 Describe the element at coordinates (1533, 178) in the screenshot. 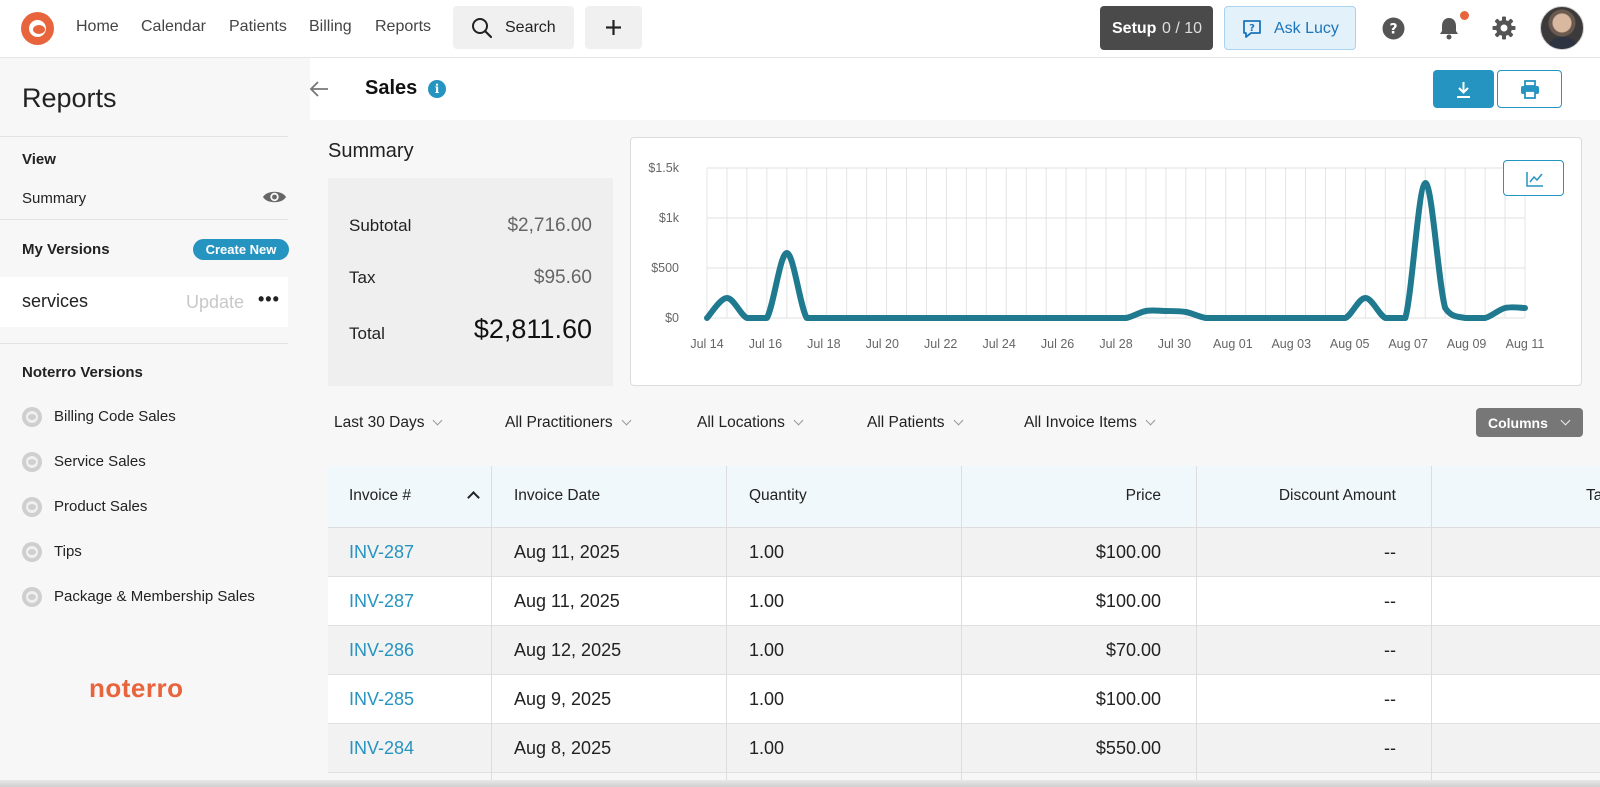

I see `chart-type-button` at that location.